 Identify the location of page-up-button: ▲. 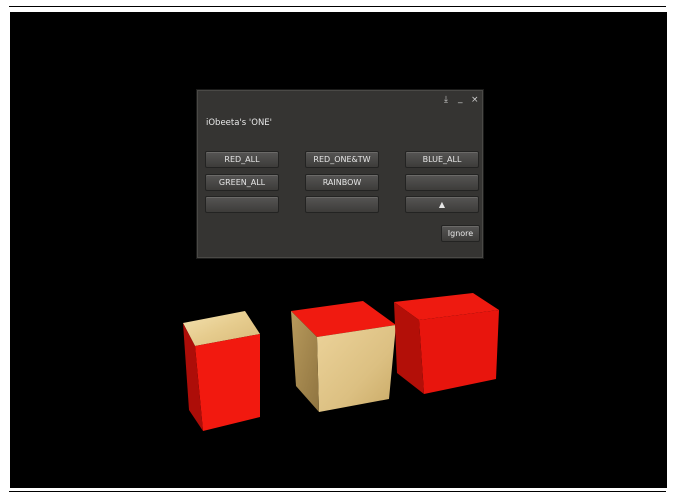
(442, 204).